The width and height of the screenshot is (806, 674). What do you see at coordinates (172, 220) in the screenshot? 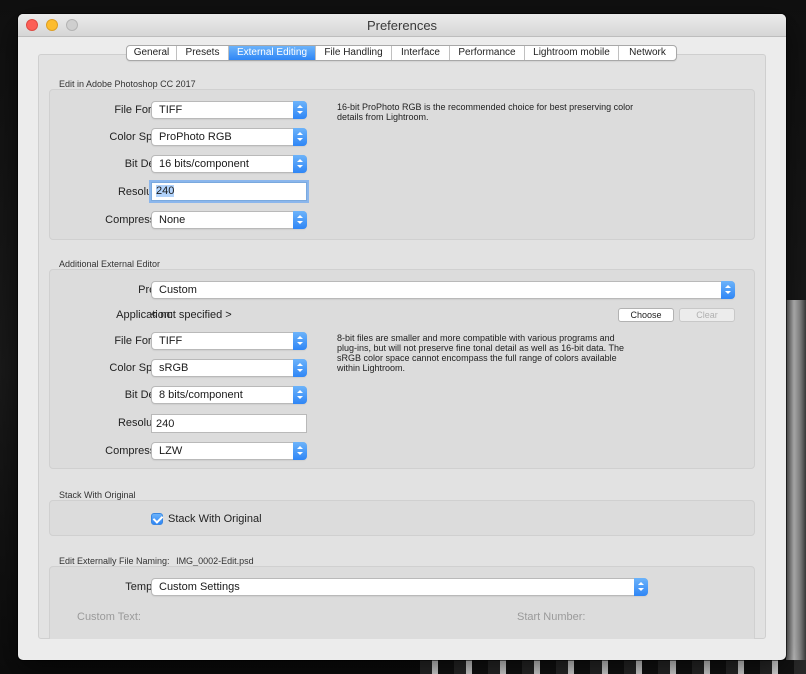
I see `ps-compression-value: None` at bounding box center [172, 220].